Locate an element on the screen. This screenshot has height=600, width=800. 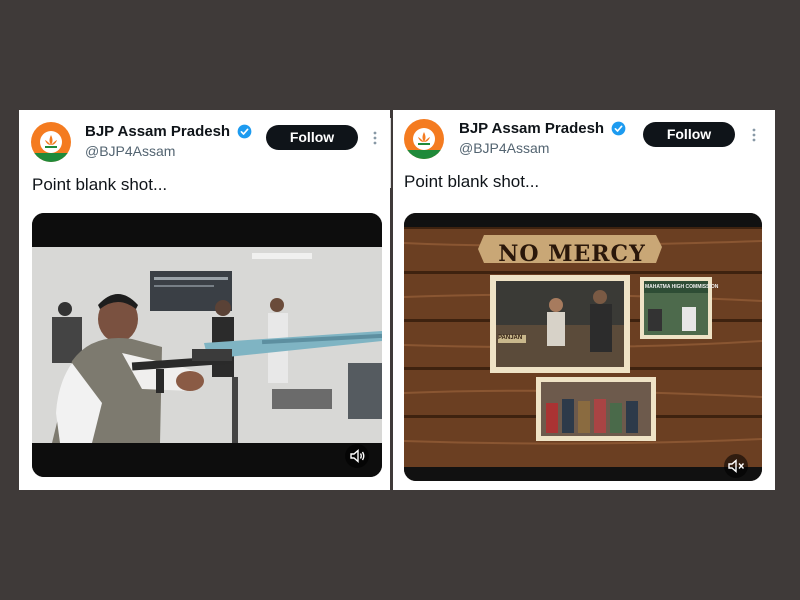
frame-label: MAHATMA HIGH COMMISSION is located at coordinates (682, 287).